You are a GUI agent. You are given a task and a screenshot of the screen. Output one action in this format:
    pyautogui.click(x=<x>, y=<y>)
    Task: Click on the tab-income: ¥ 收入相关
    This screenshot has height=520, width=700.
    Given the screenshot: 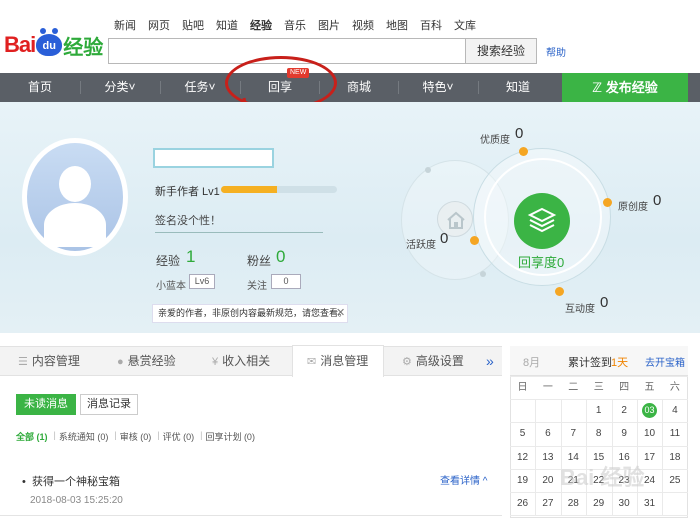 What is the action you would take?
    pyautogui.click(x=241, y=361)
    